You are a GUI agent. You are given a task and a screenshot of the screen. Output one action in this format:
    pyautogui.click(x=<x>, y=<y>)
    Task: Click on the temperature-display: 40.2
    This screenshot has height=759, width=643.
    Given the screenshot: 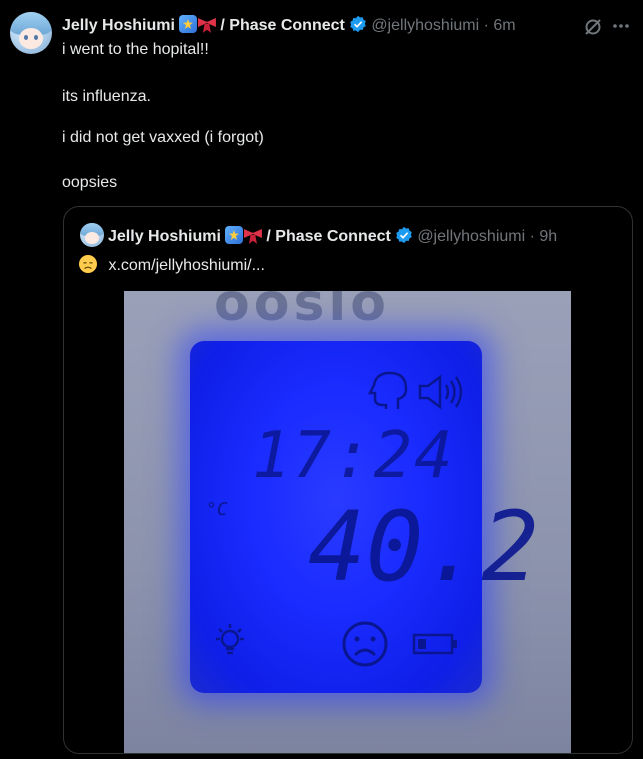 What is the action you would take?
    pyautogui.click(x=424, y=547)
    